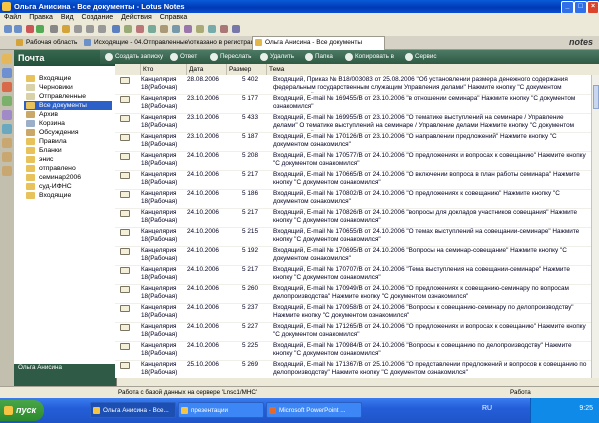 The width and height of the screenshot is (599, 423). What do you see at coordinates (319, 57) in the screenshot?
I see `folder-button: Папка` at bounding box center [319, 57].